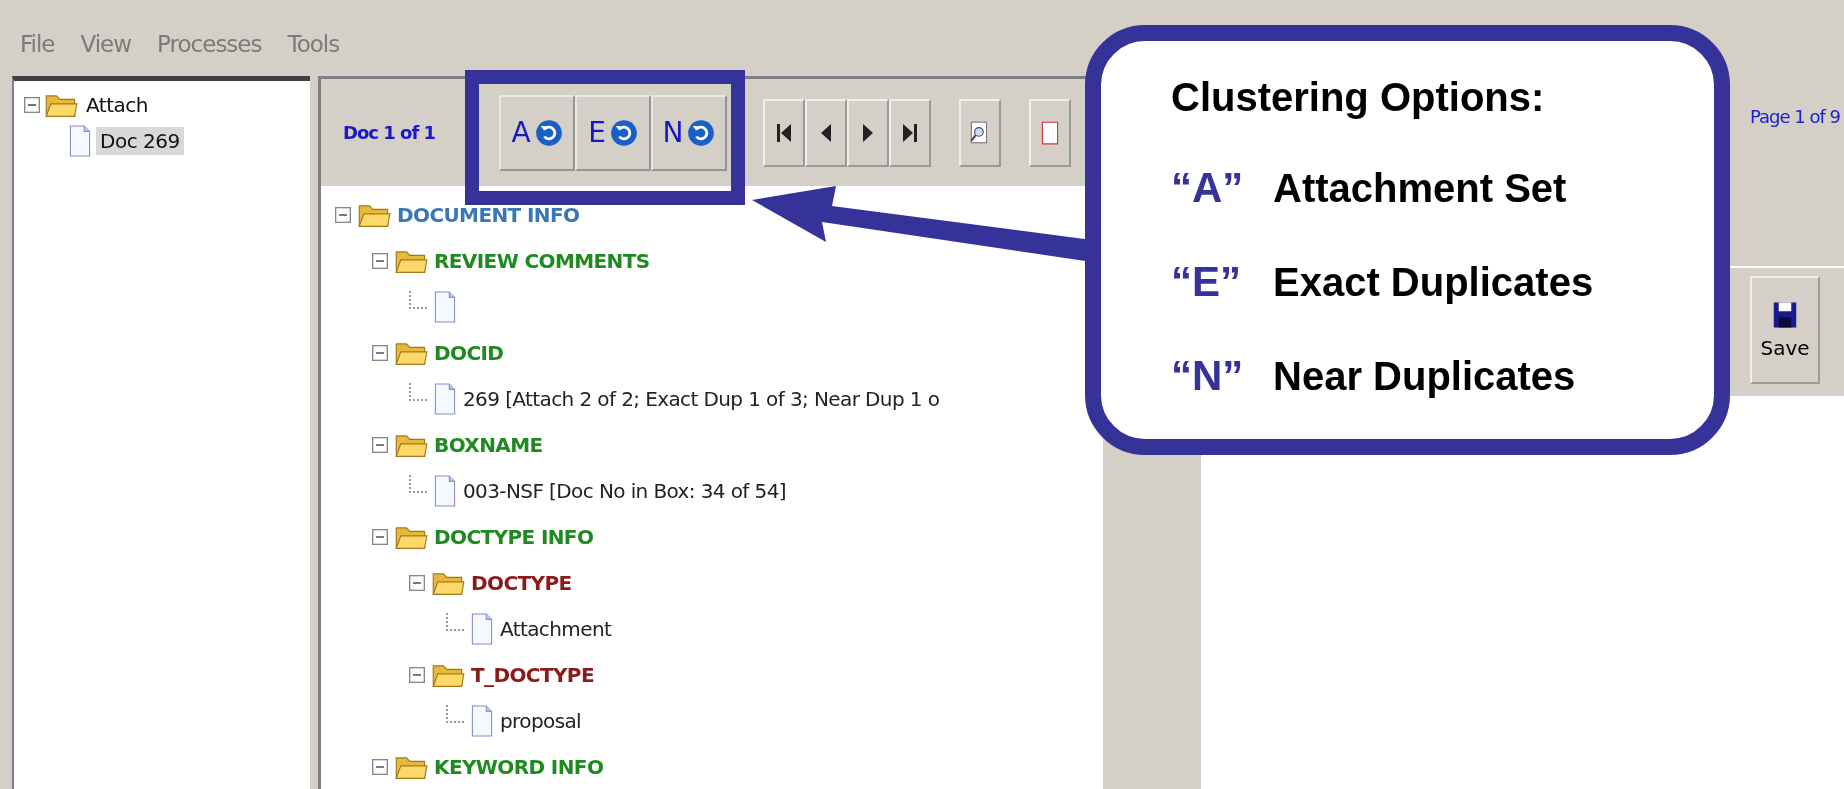 This screenshot has height=789, width=1844. I want to click on cluster-button: A, so click(537, 132).